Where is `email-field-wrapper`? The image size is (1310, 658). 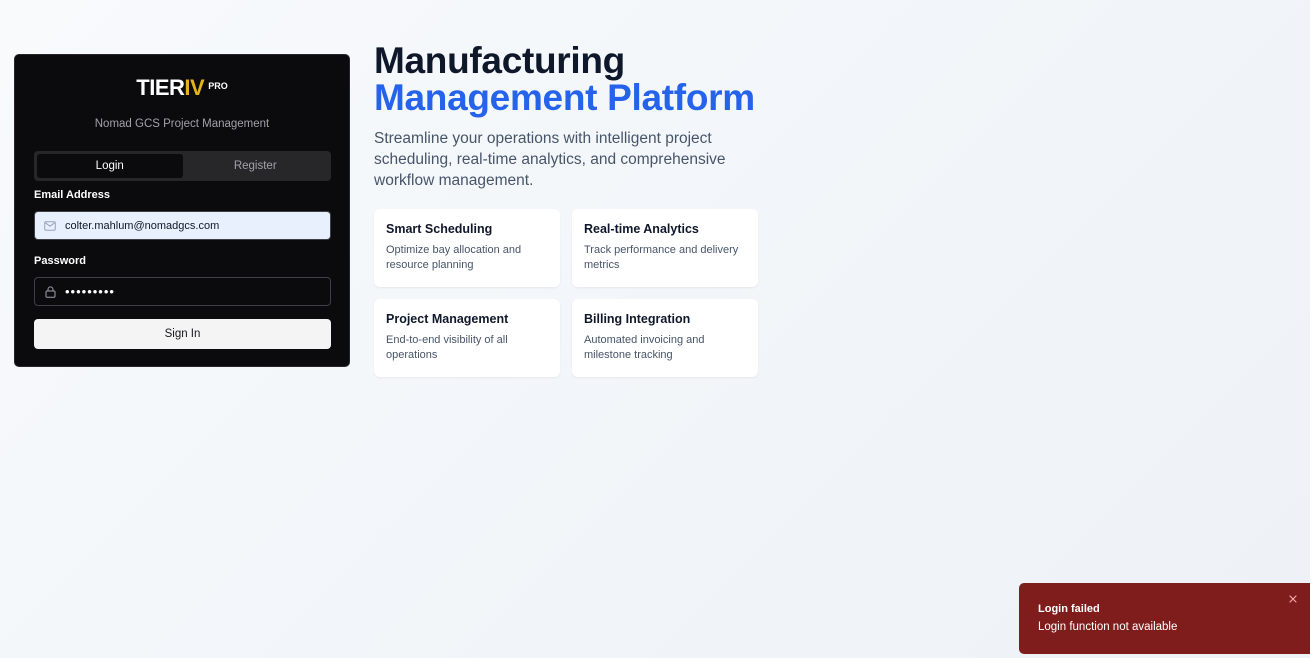 email-field-wrapper is located at coordinates (182, 225).